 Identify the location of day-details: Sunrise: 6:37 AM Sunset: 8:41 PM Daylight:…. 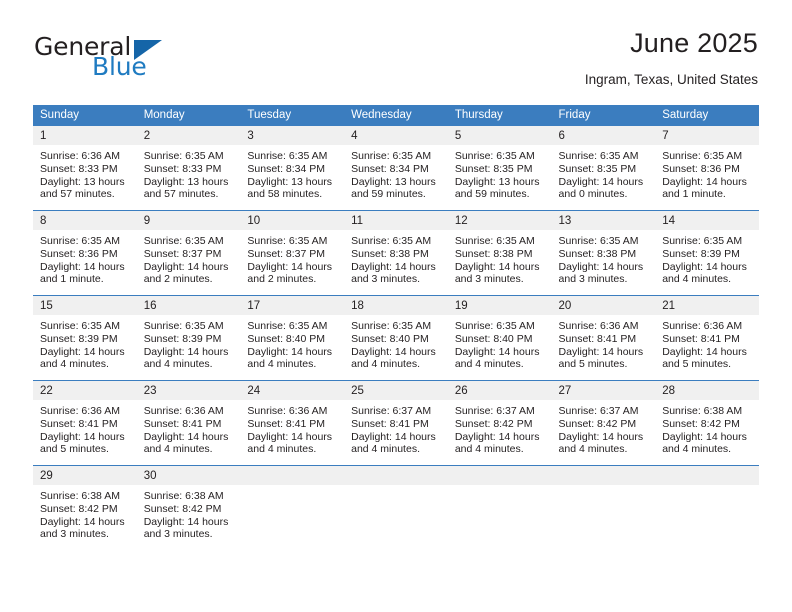
(396, 428).